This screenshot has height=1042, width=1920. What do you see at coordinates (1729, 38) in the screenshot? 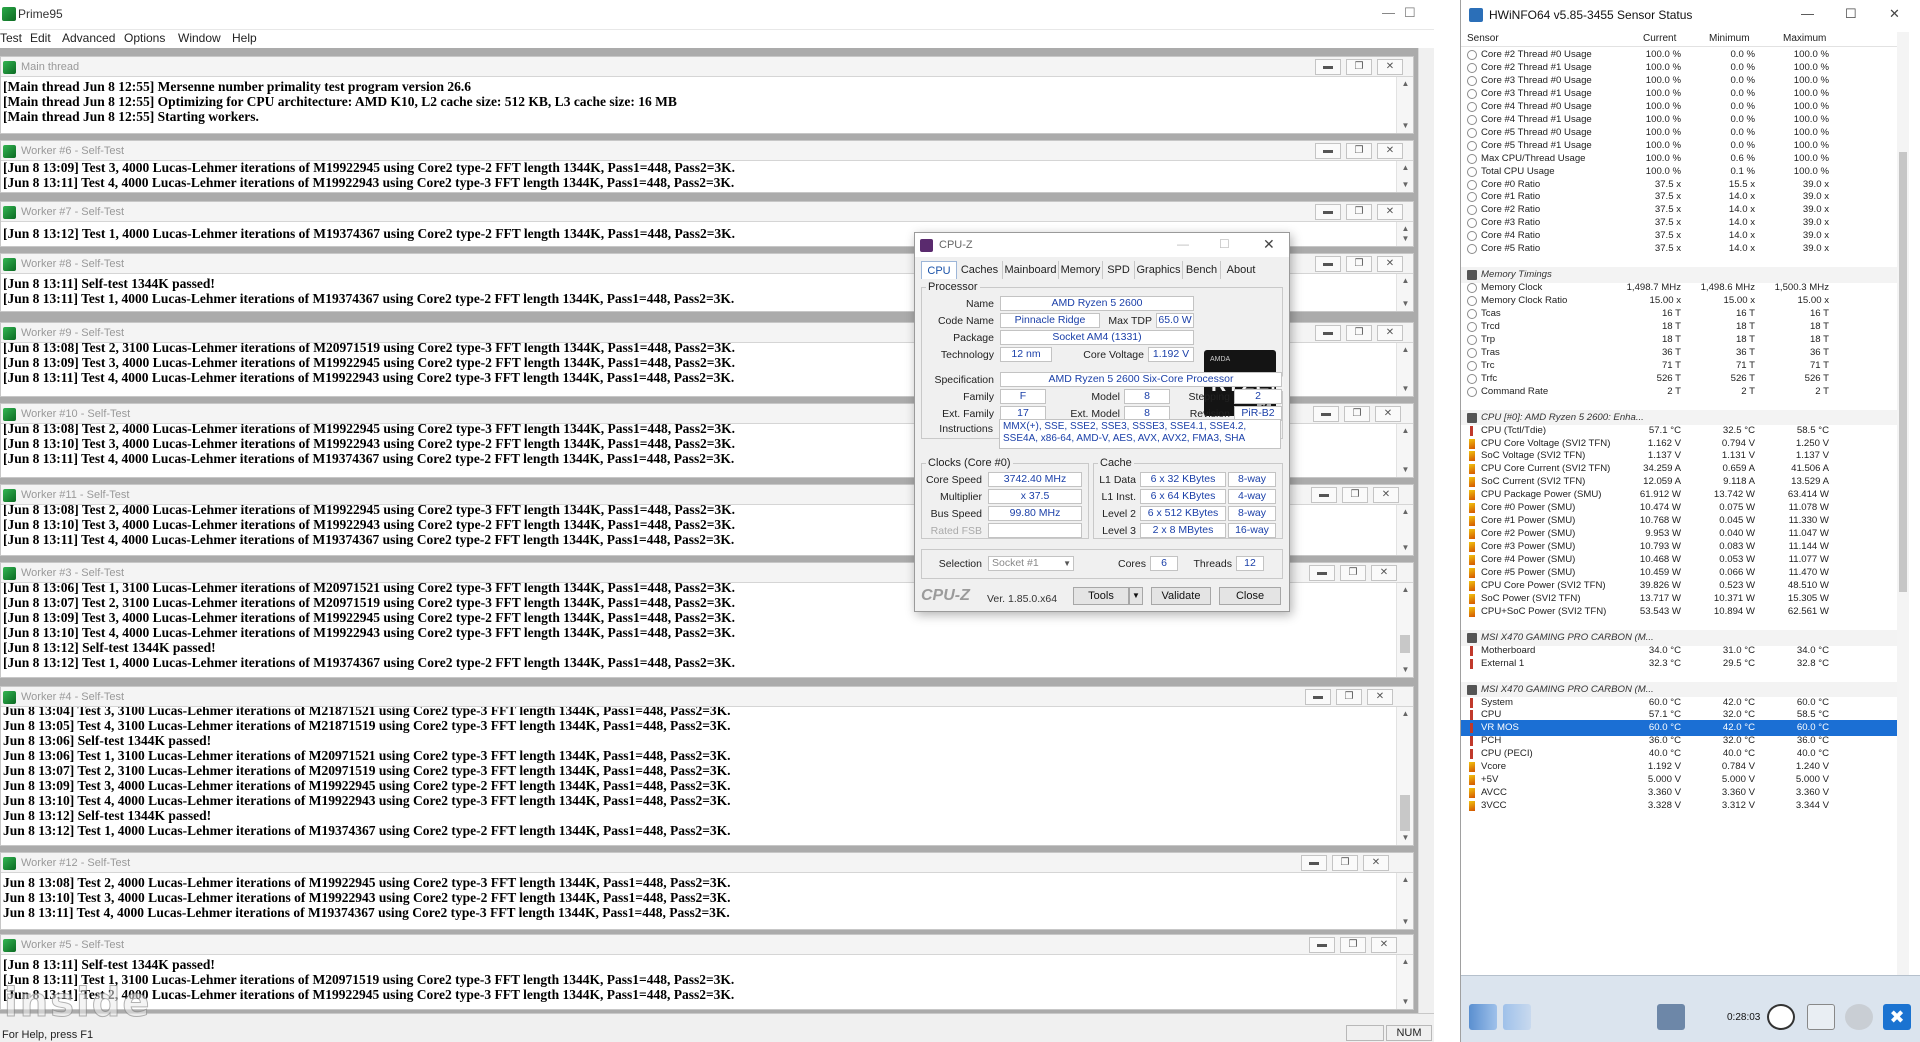
I see `header-minimum: Minimum` at bounding box center [1729, 38].